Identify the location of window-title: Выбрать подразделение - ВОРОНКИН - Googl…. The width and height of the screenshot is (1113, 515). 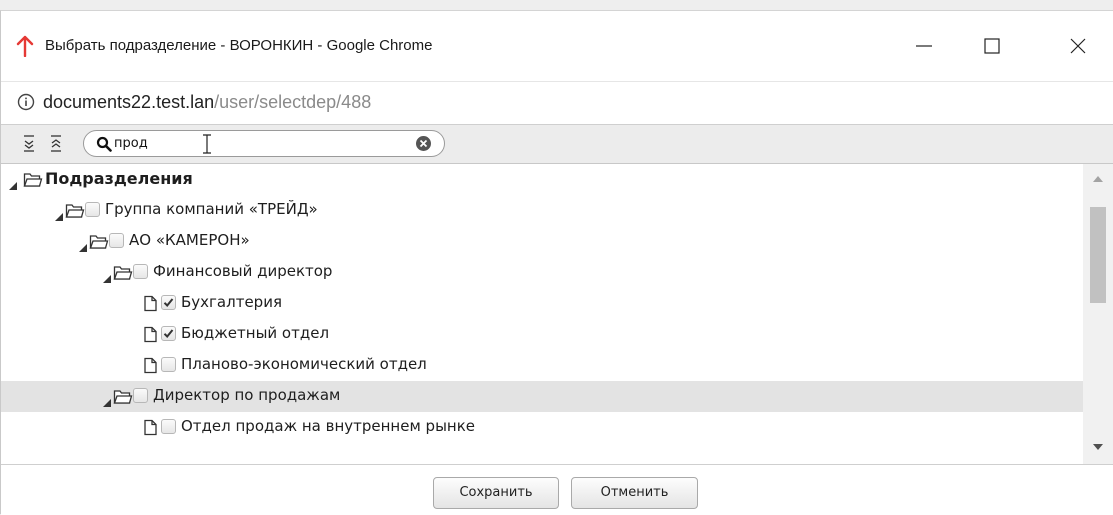
(239, 45).